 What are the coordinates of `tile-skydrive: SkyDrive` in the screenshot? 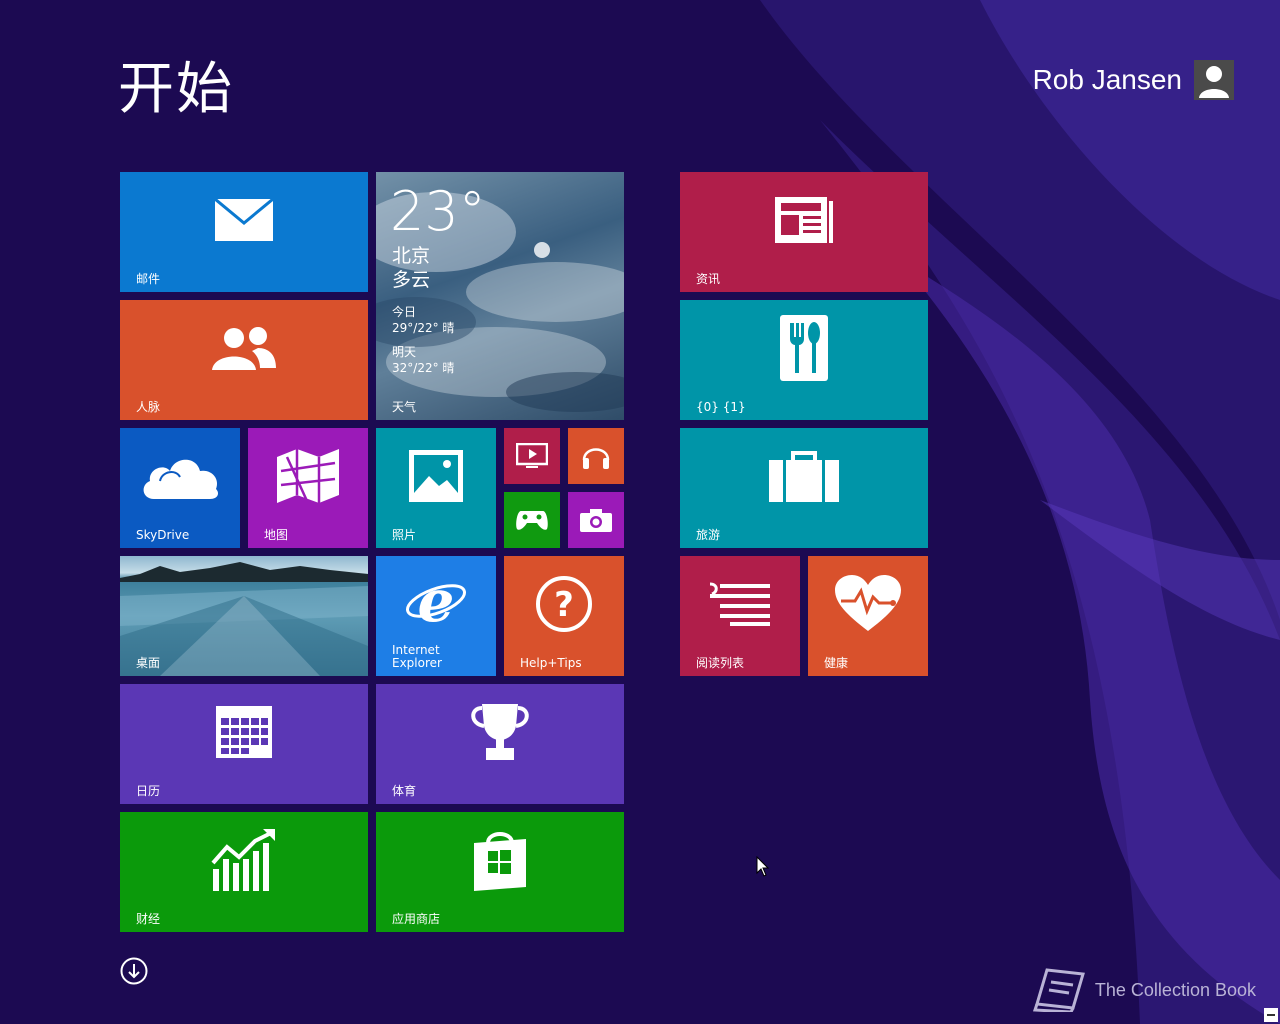 It's located at (180, 488).